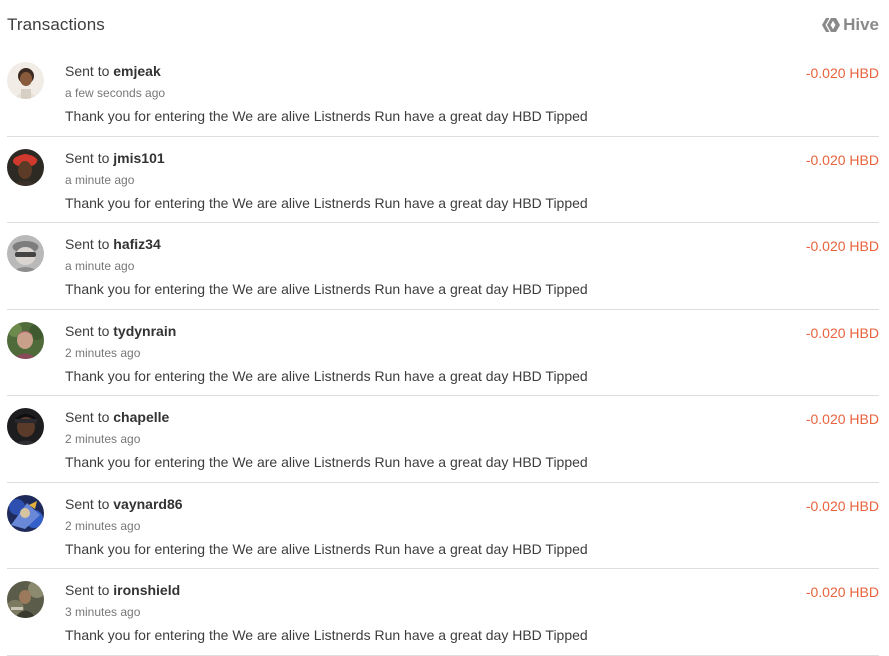  Describe the element at coordinates (861, 24) in the screenshot. I see `hive-brand-label: Hive` at that location.